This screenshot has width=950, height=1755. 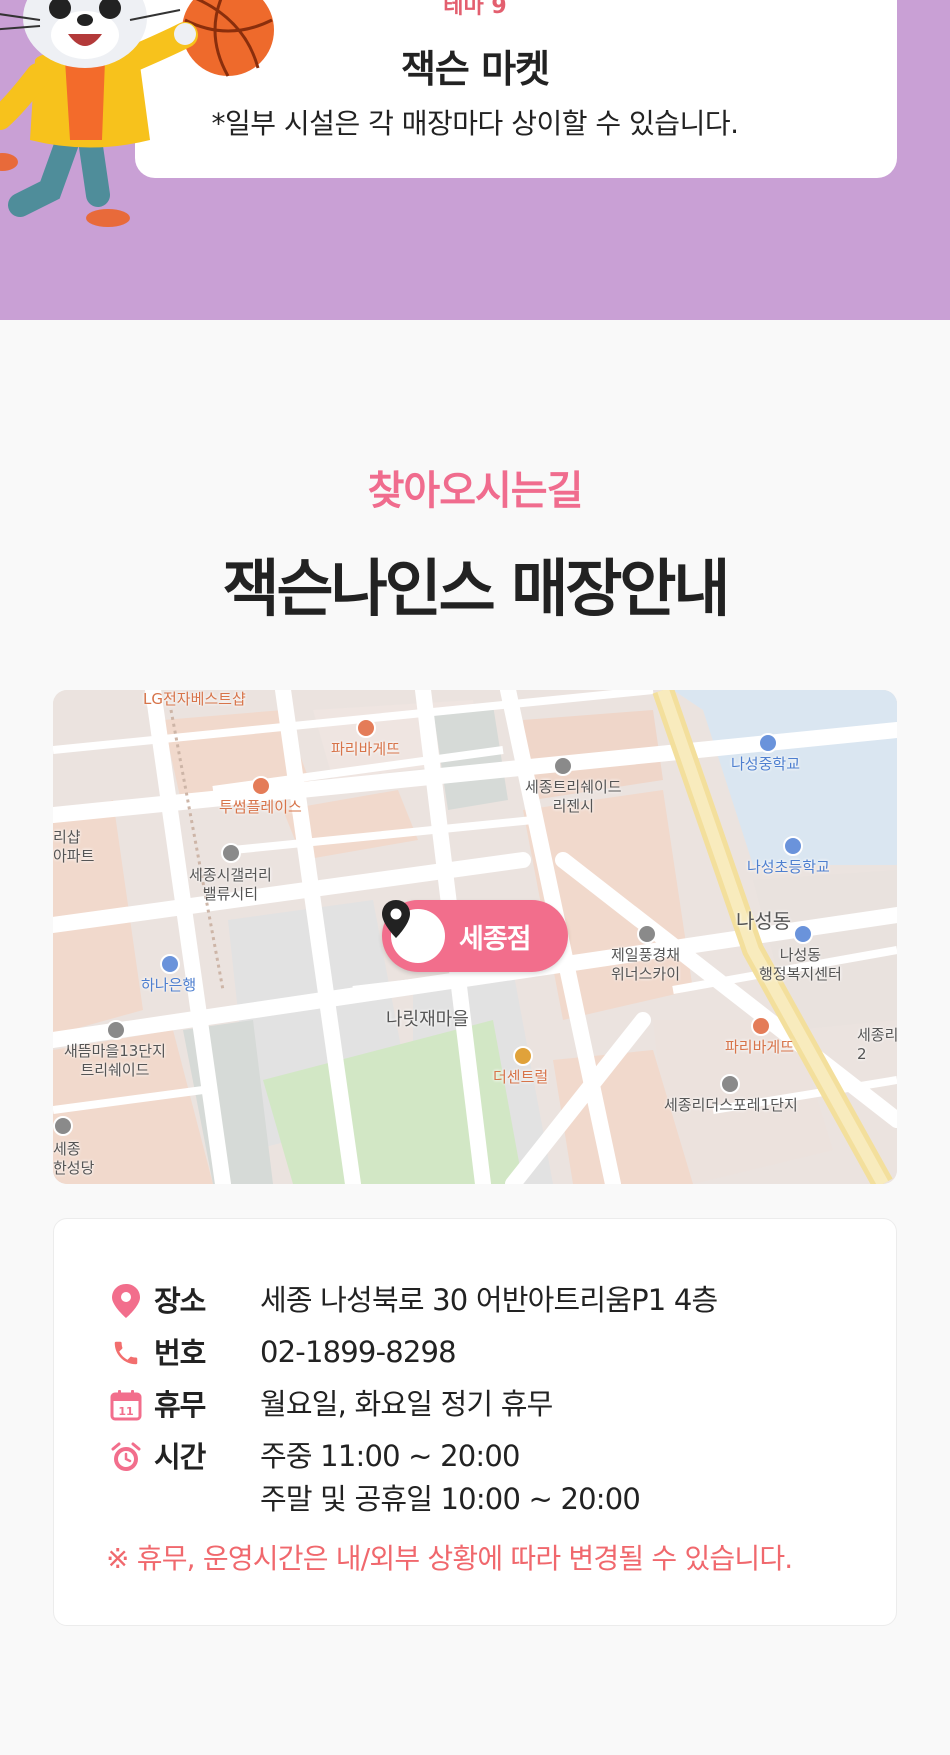 I want to click on map-label-bakery-2: 파리바게뜨, so click(x=760, y=1047).